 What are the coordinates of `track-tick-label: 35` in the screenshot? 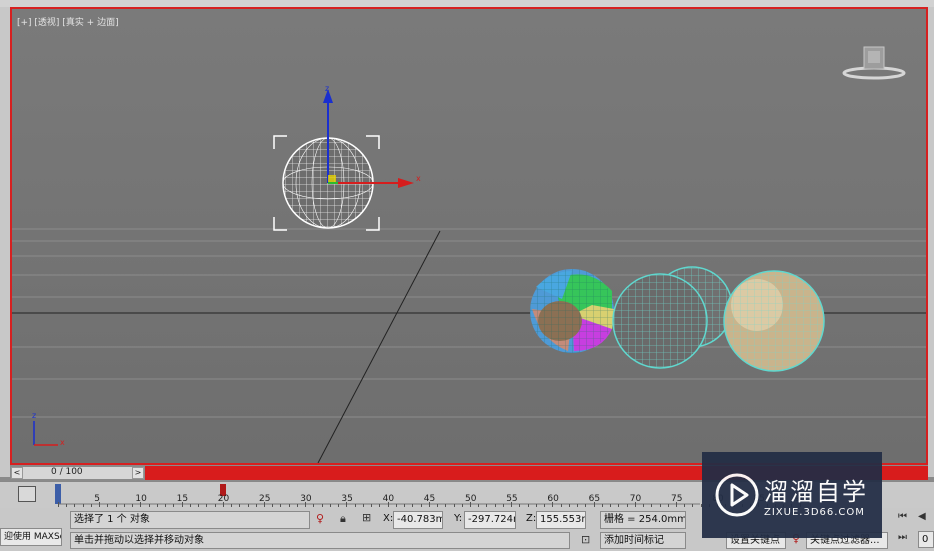 It's located at (347, 499).